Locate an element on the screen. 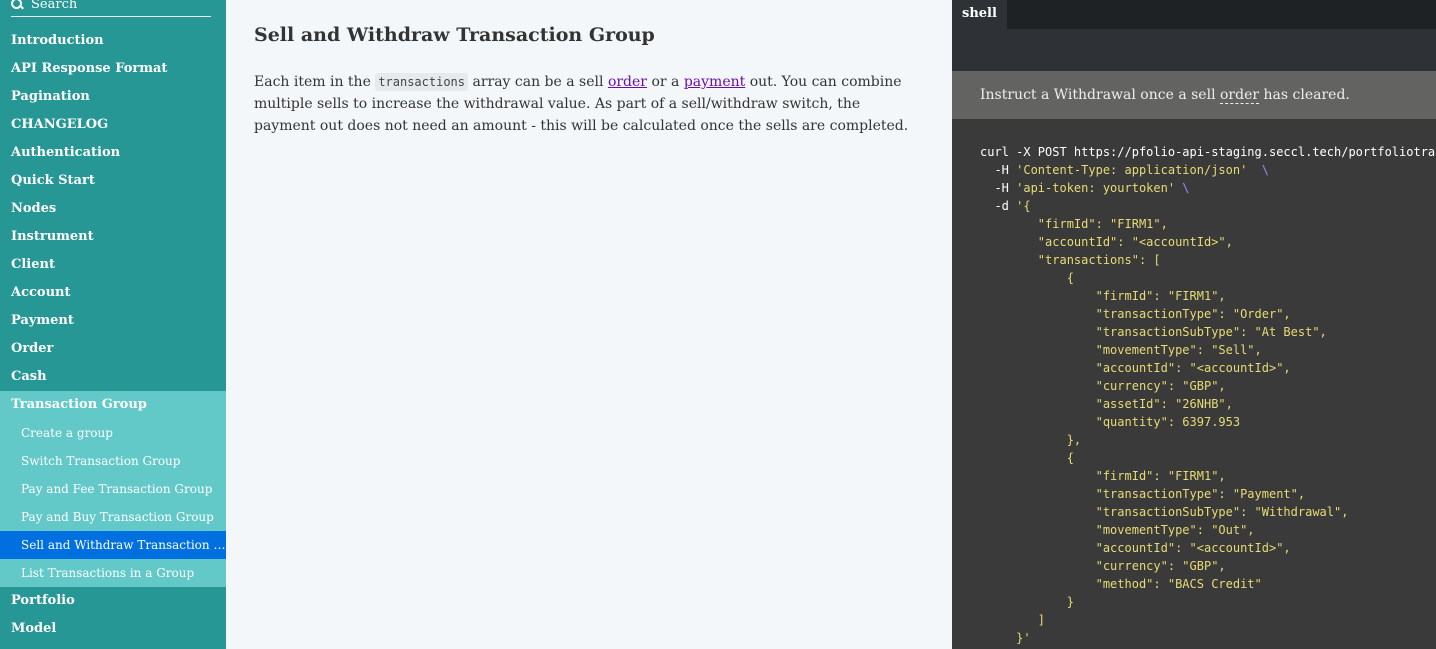 The image size is (1436, 649). code-line: } is located at coordinates (1070, 602).